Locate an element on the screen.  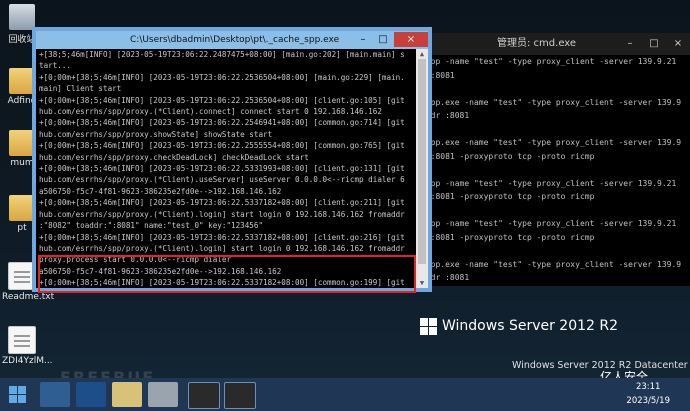
clock: 23:11 2023/5/19 is located at coordinates (648, 394).